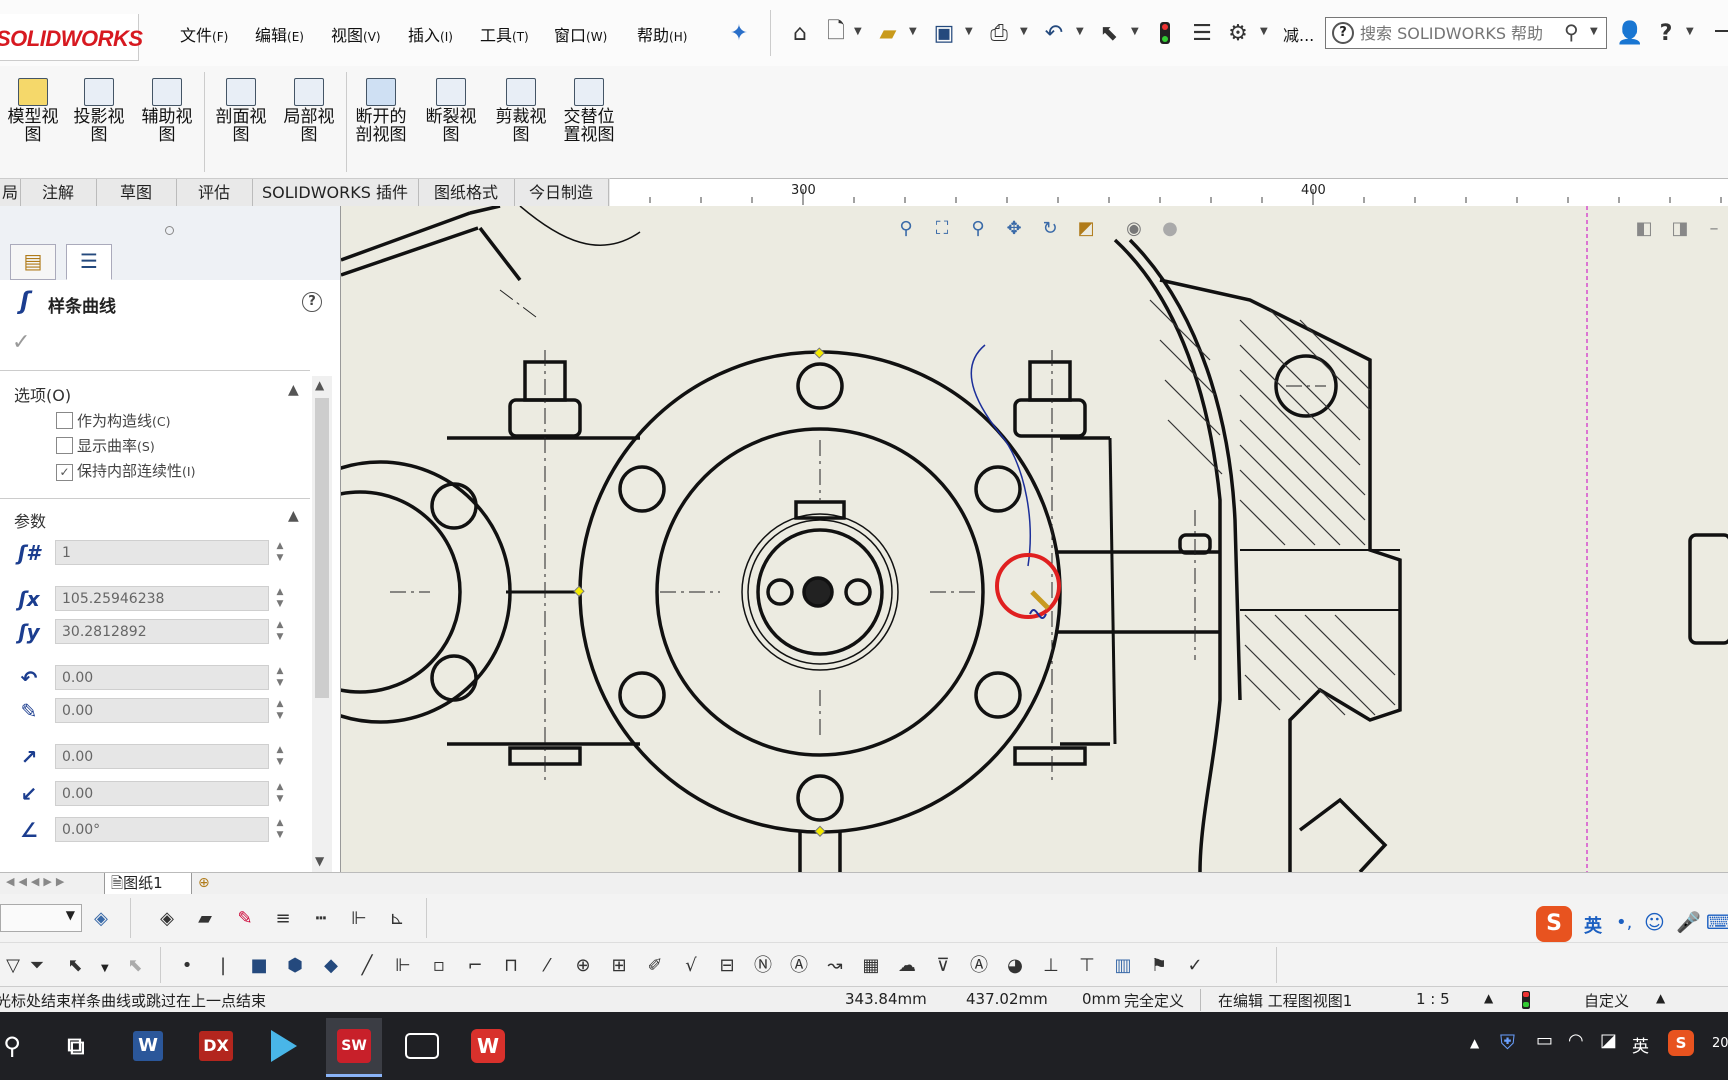  Describe the element at coordinates (309, 111) in the screenshot. I see `detail-view-button: 局部视图` at that location.